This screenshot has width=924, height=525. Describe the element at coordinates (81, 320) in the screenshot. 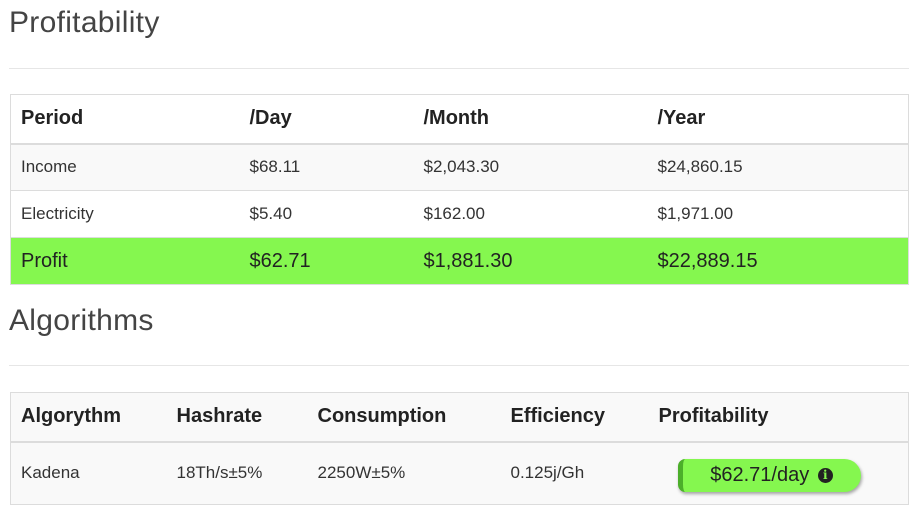

I see `algorithms-title: Algorithms` at that location.